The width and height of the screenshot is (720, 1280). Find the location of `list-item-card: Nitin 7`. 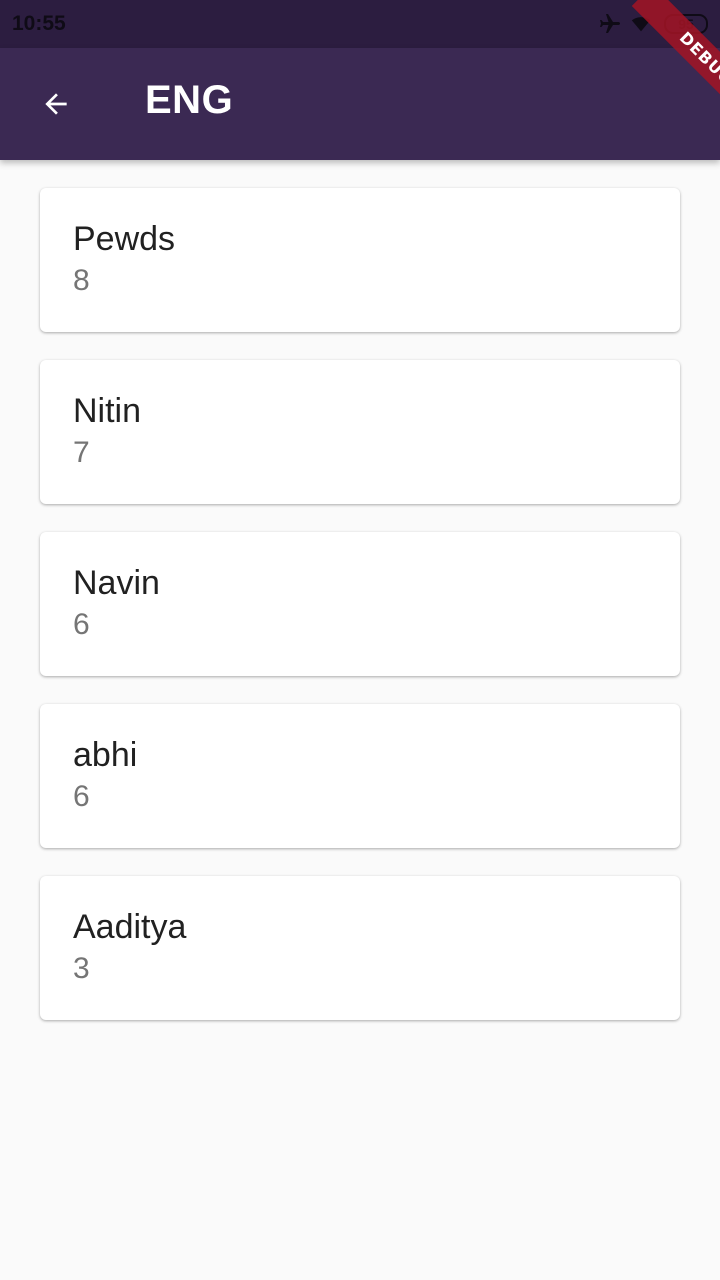

list-item-card: Nitin 7 is located at coordinates (360, 432).